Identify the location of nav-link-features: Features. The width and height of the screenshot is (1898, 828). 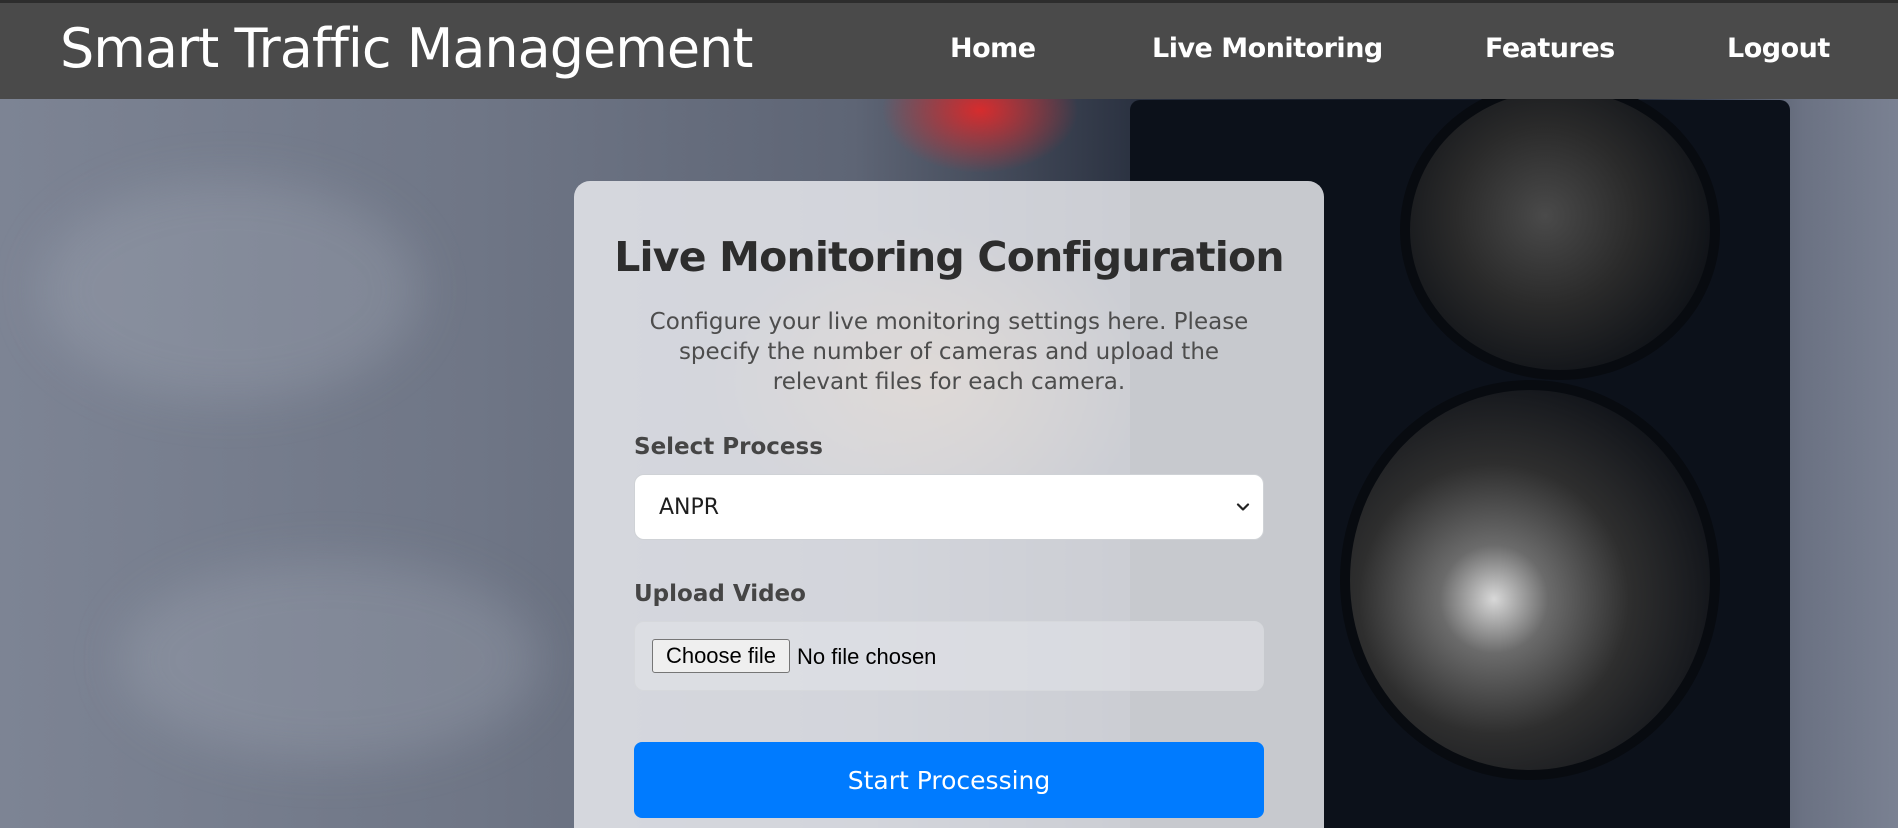
(1550, 48).